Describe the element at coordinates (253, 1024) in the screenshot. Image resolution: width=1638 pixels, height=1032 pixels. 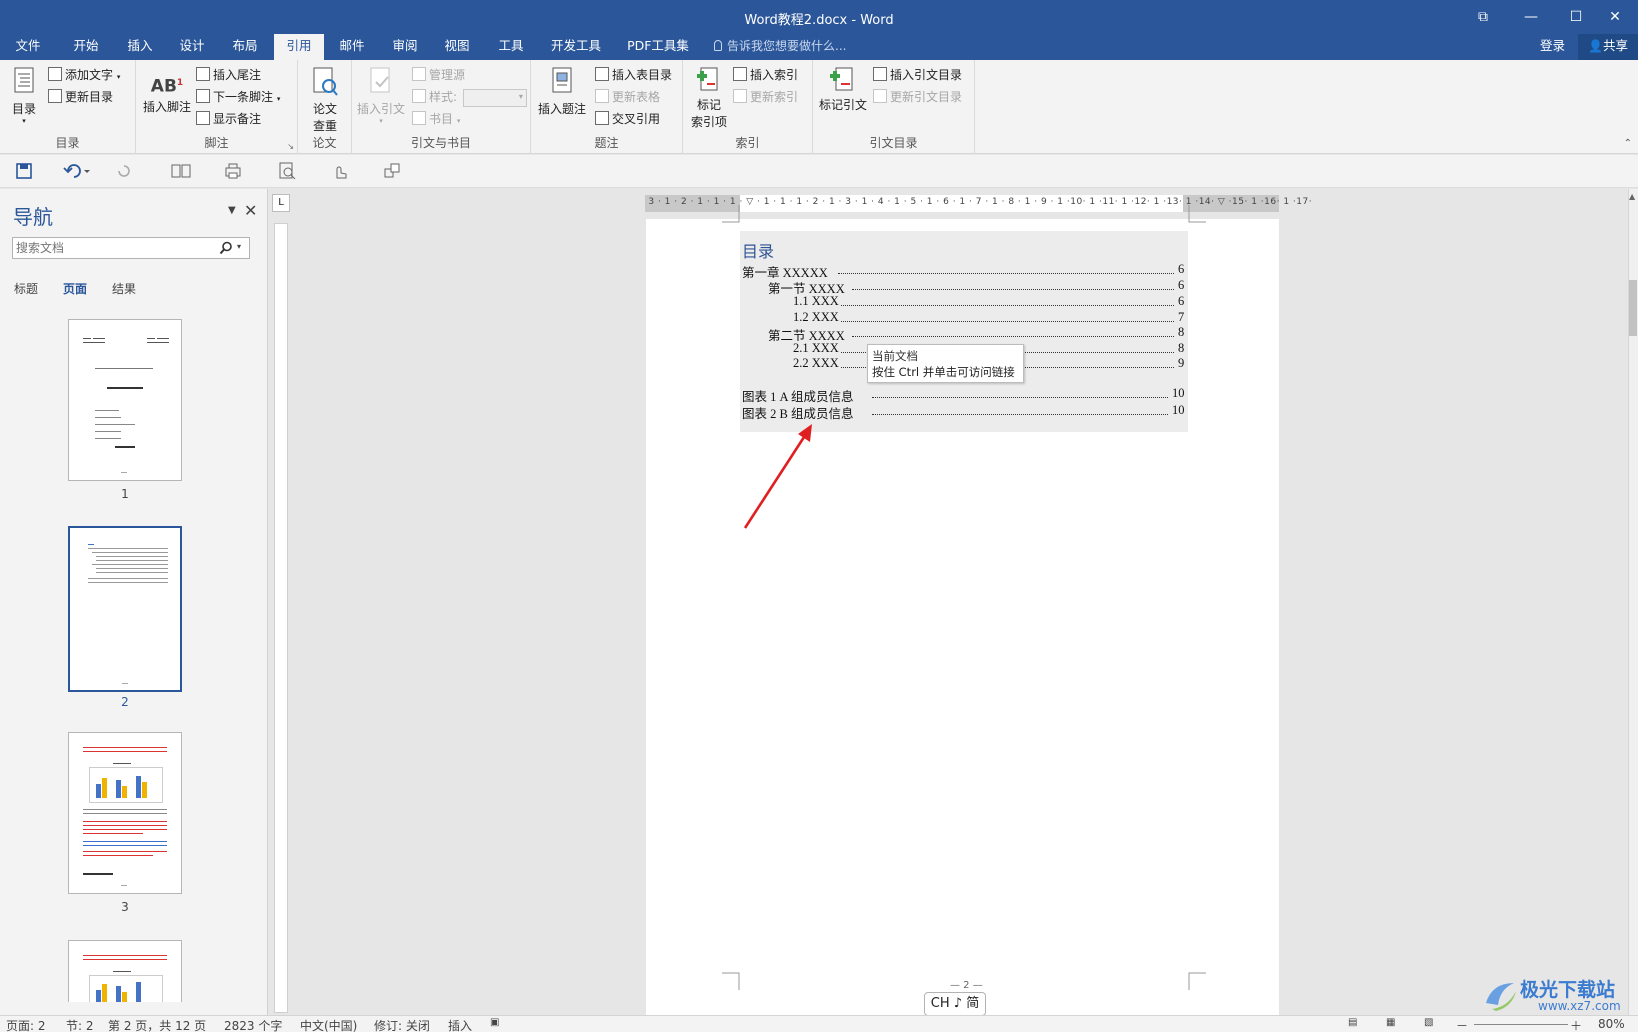
I see `status-word-count: 2823 个字` at that location.